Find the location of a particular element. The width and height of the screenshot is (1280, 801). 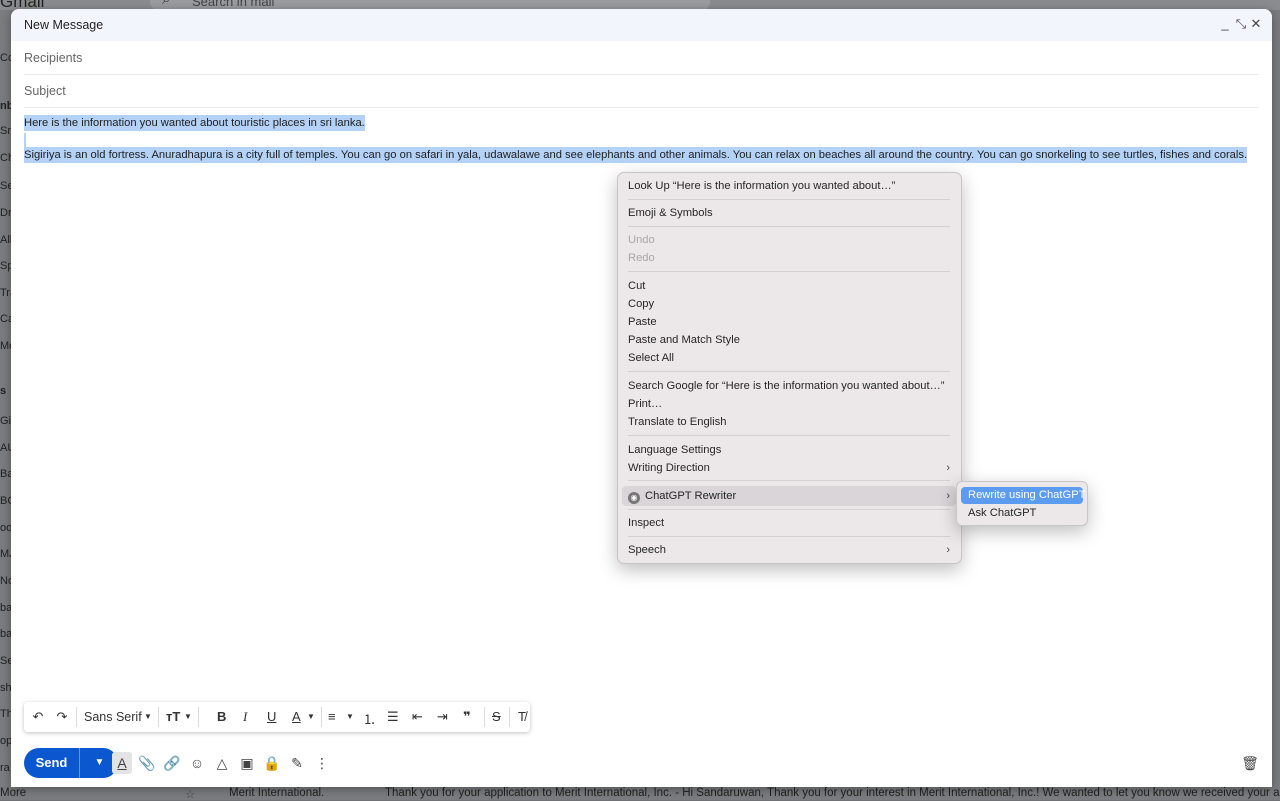

search-placeholder: Search in mail is located at coordinates (233, 4).